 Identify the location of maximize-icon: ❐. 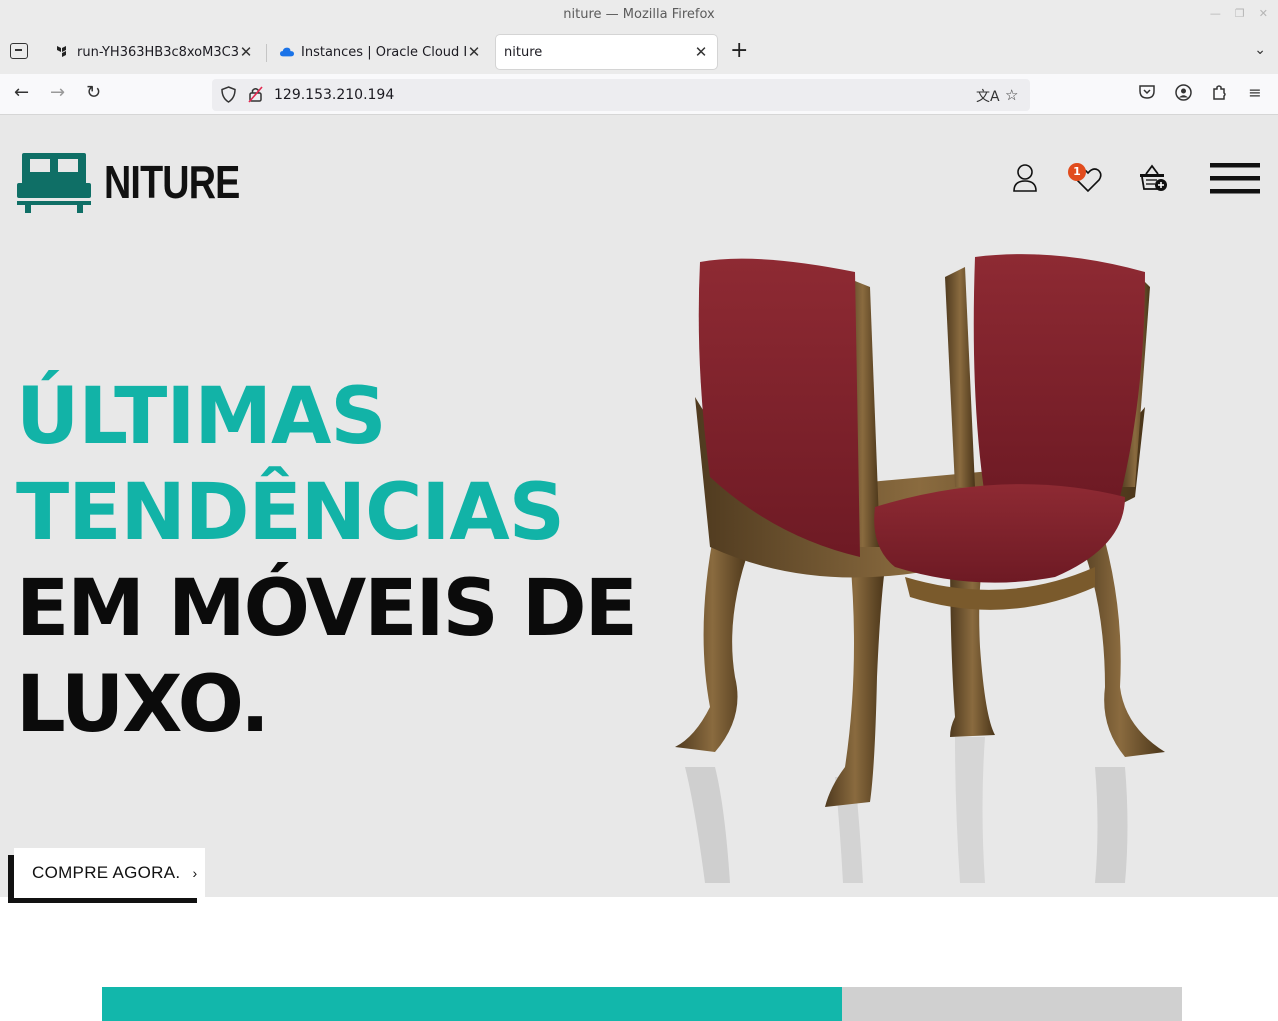
(1240, 13).